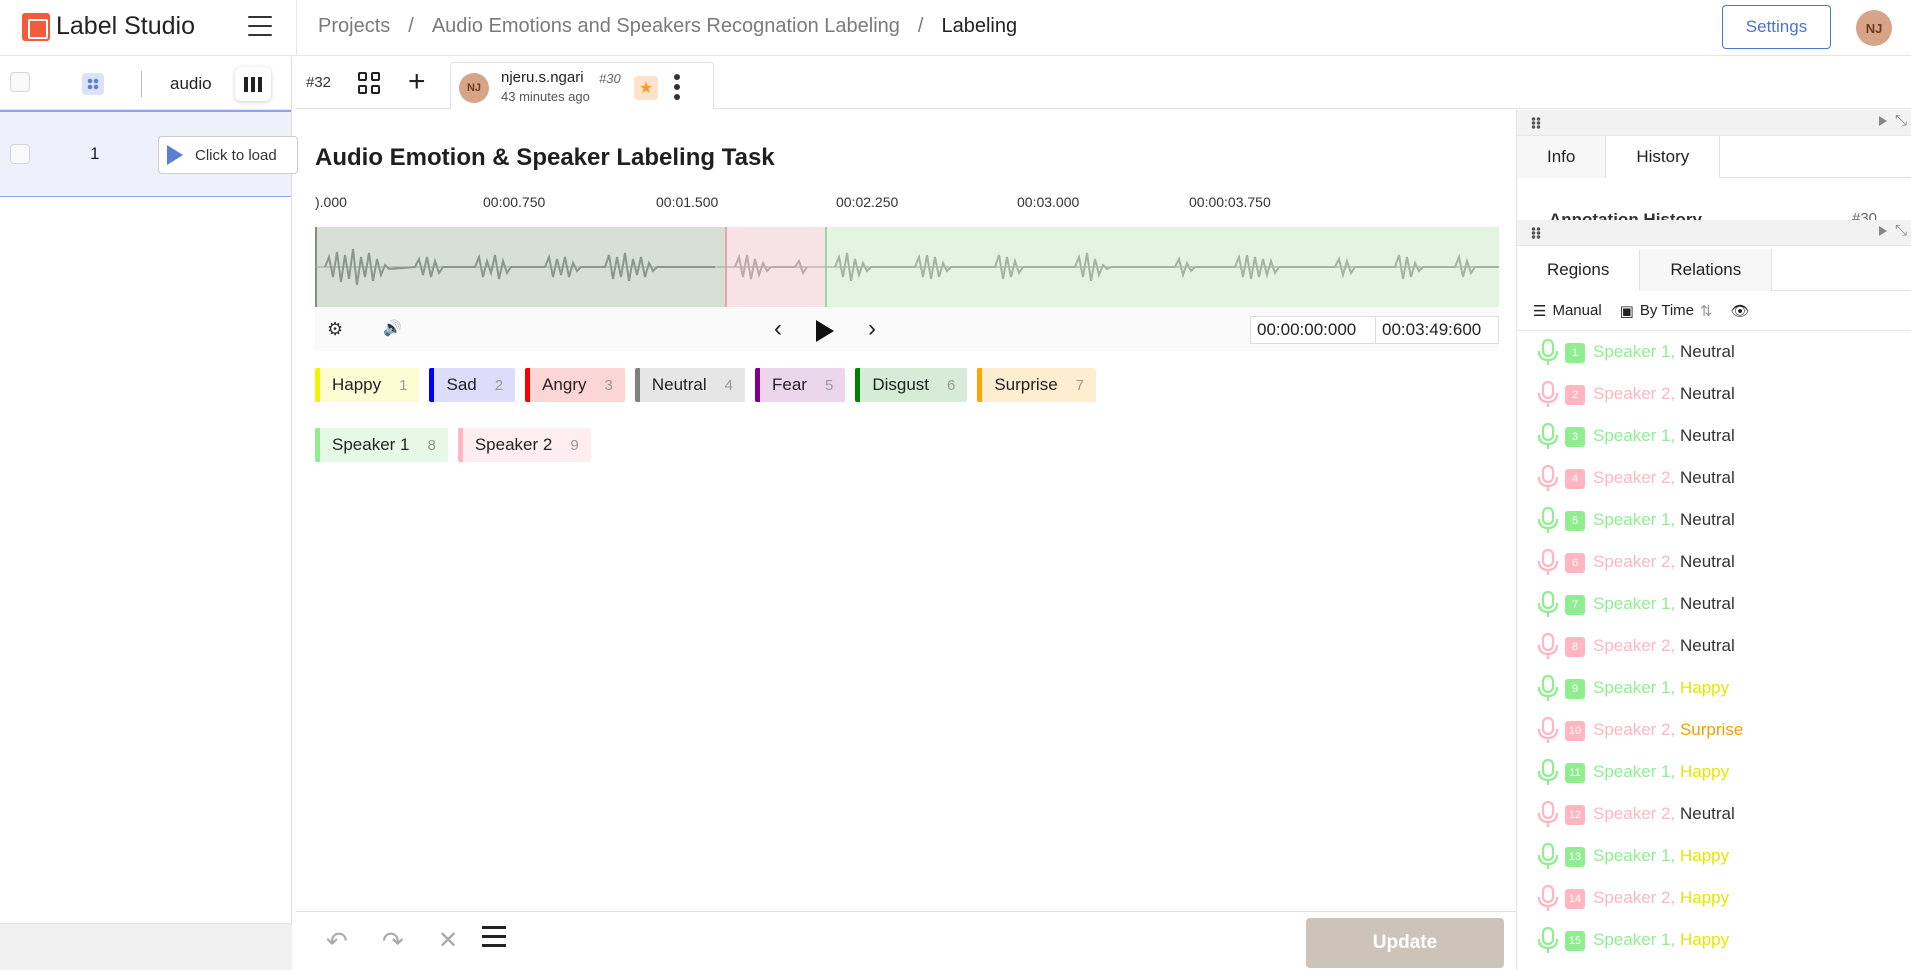  Describe the element at coordinates (20, 82) in the screenshot. I see `select-all-checkbox` at that location.